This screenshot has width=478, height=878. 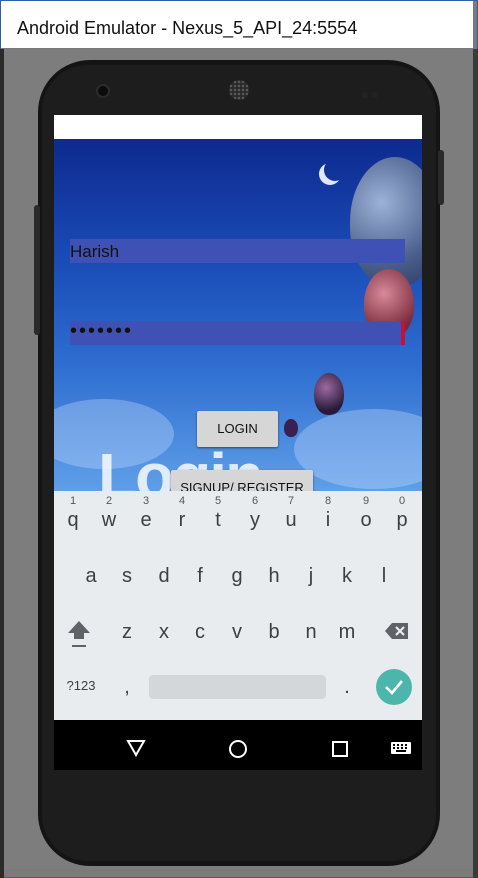 What do you see at coordinates (347, 687) in the screenshot?
I see `period-key: .` at bounding box center [347, 687].